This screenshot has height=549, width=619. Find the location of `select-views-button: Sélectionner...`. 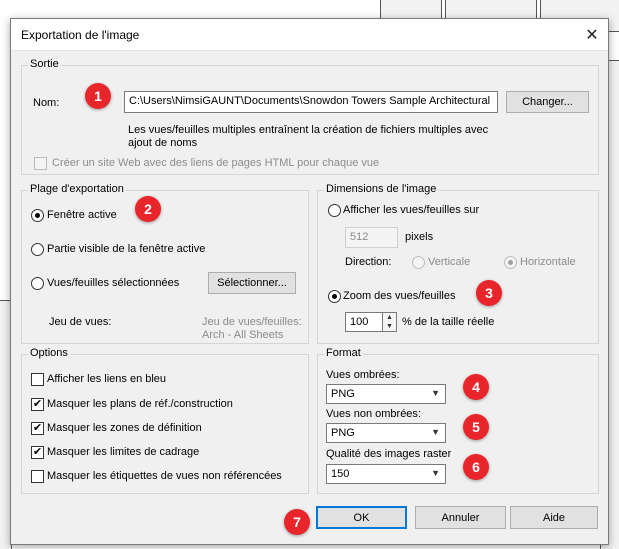

select-views-button: Sélectionner... is located at coordinates (252, 283).